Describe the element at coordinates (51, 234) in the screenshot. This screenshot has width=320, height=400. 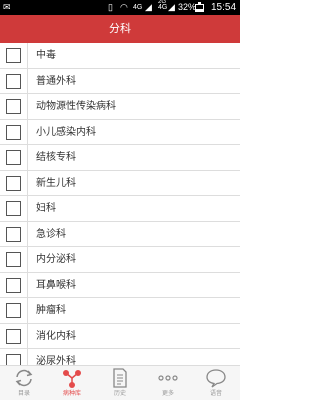
I see `department-label: 急诊科` at that location.